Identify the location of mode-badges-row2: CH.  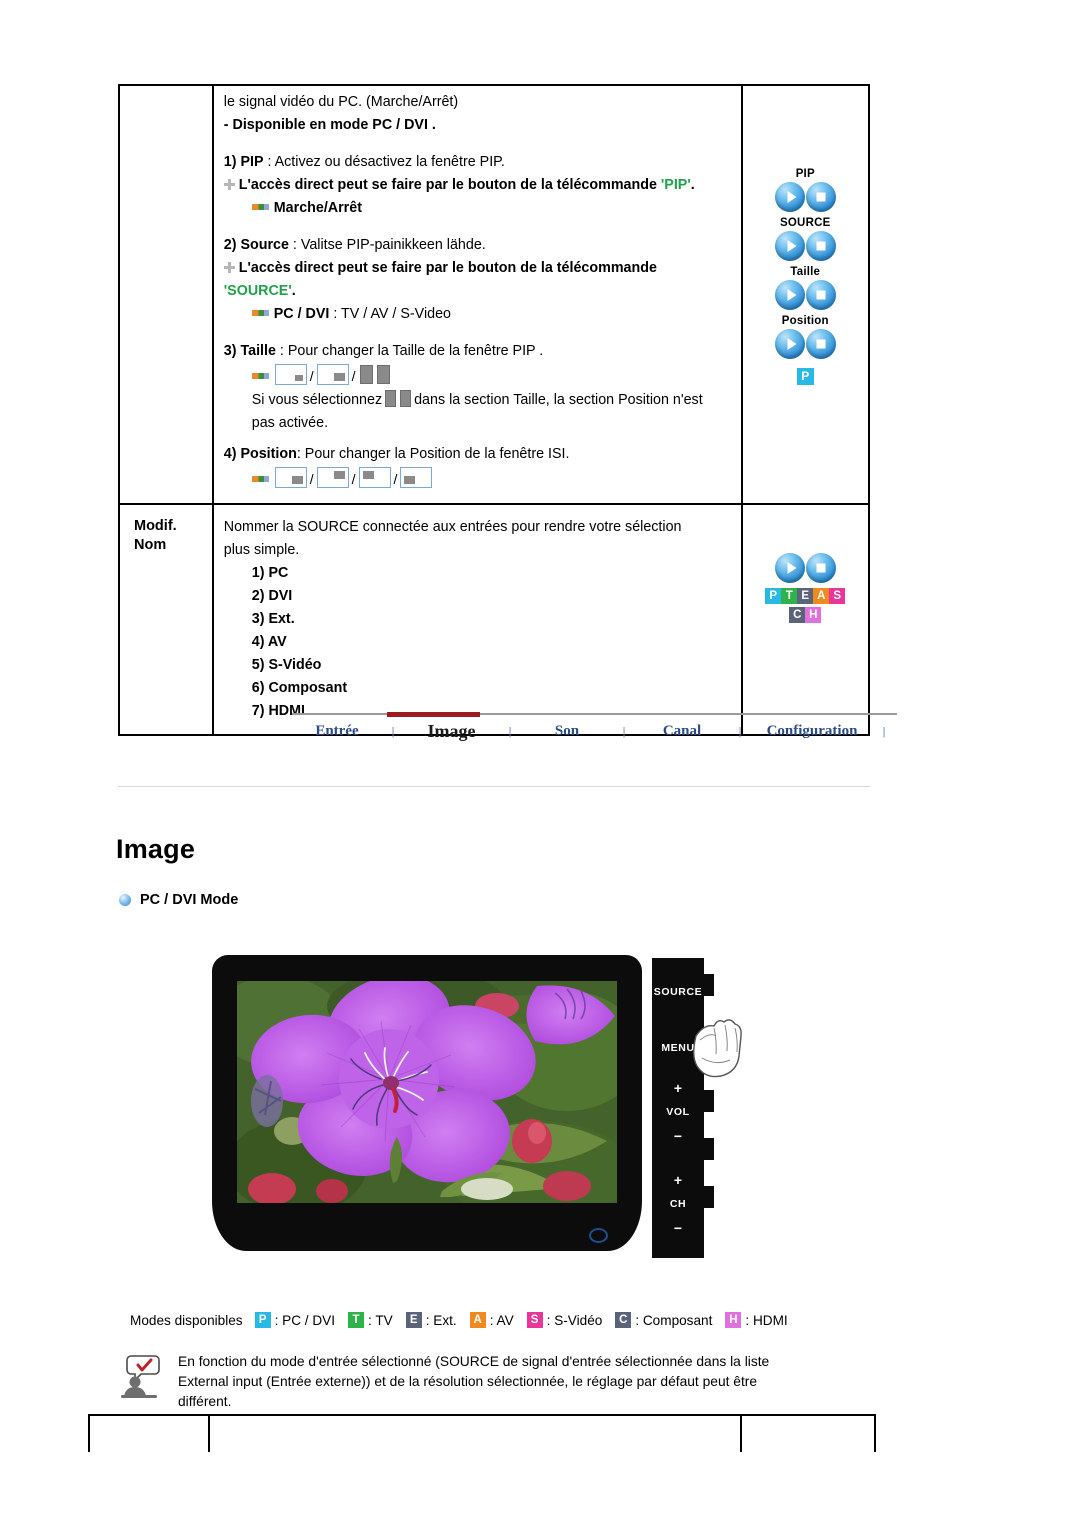
(805, 615).